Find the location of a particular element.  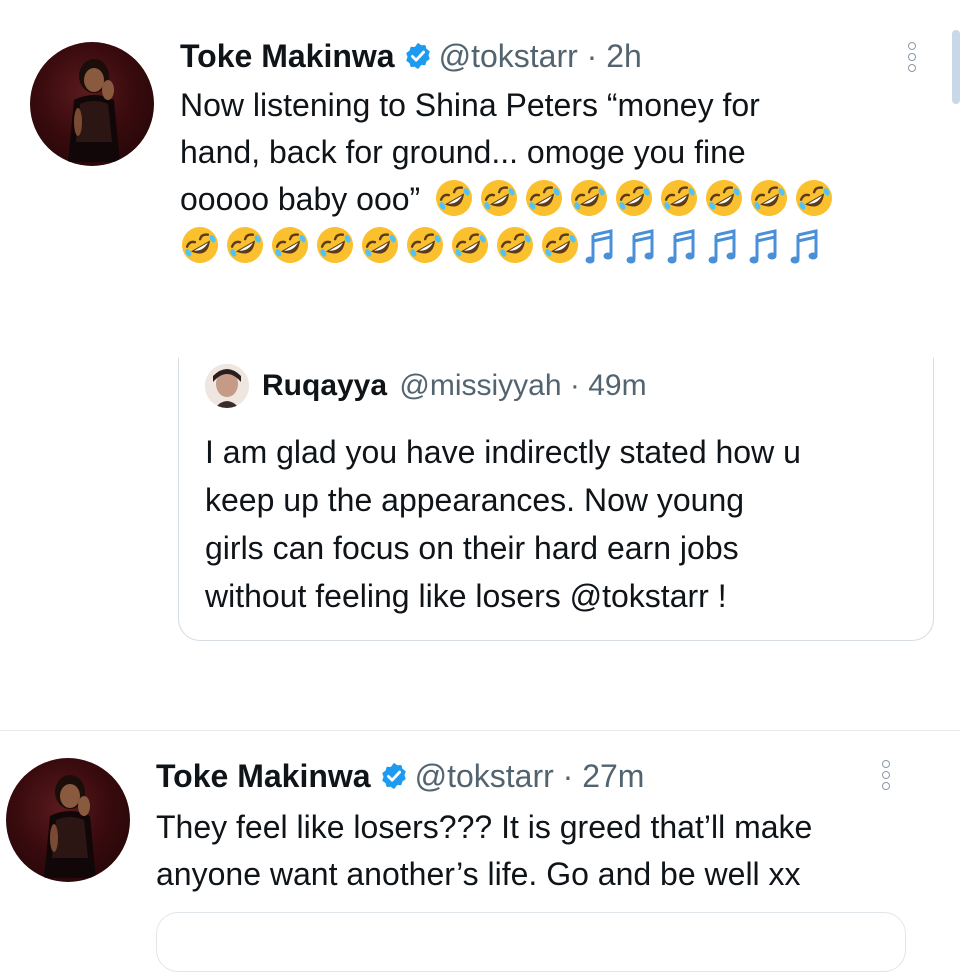

quoted-author-handle: @missiyyah is located at coordinates (480, 385).